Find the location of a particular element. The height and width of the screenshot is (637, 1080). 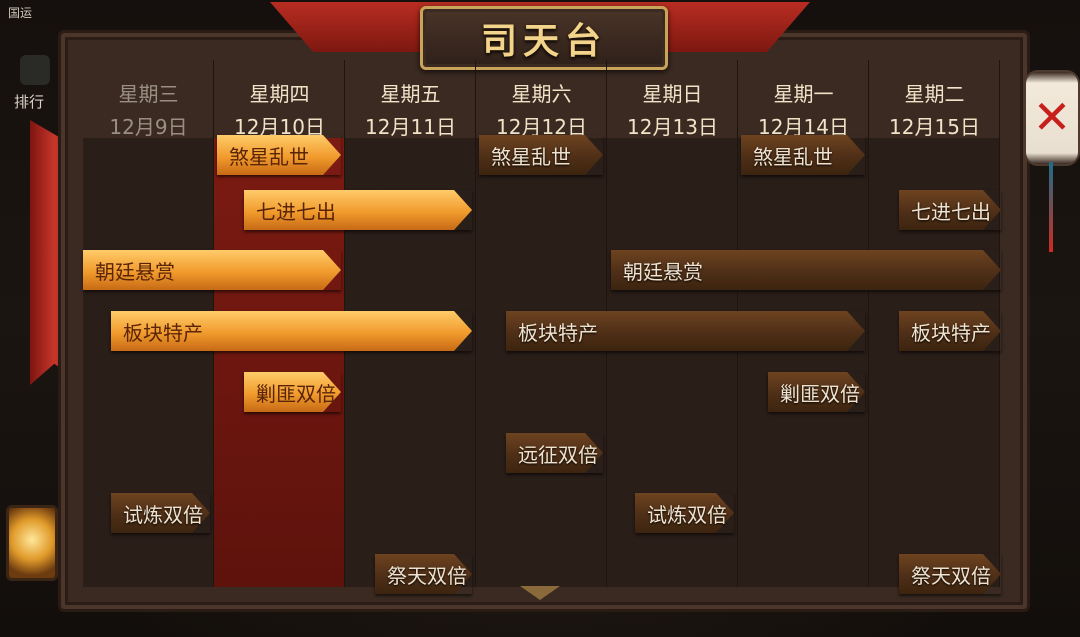

day-header: 星期五 12月11日 is located at coordinates (410, 99).